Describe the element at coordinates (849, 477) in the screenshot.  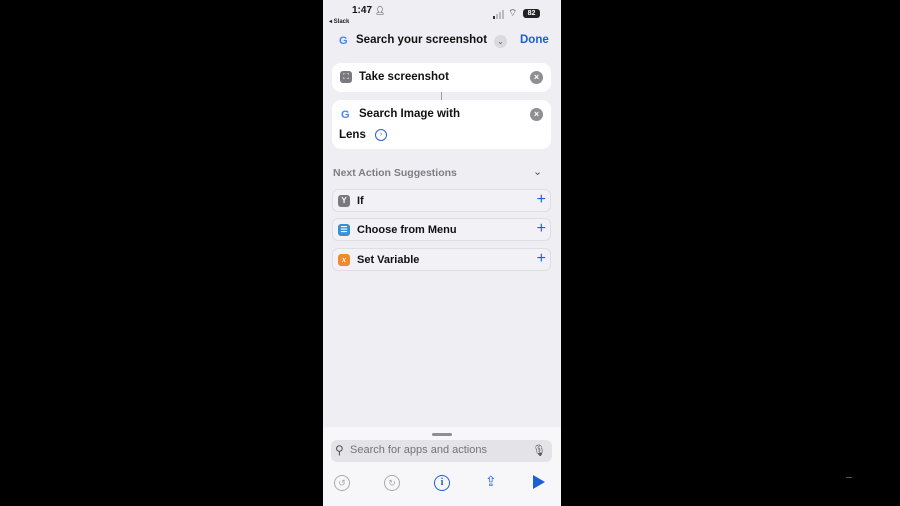
I see `background-mark` at that location.